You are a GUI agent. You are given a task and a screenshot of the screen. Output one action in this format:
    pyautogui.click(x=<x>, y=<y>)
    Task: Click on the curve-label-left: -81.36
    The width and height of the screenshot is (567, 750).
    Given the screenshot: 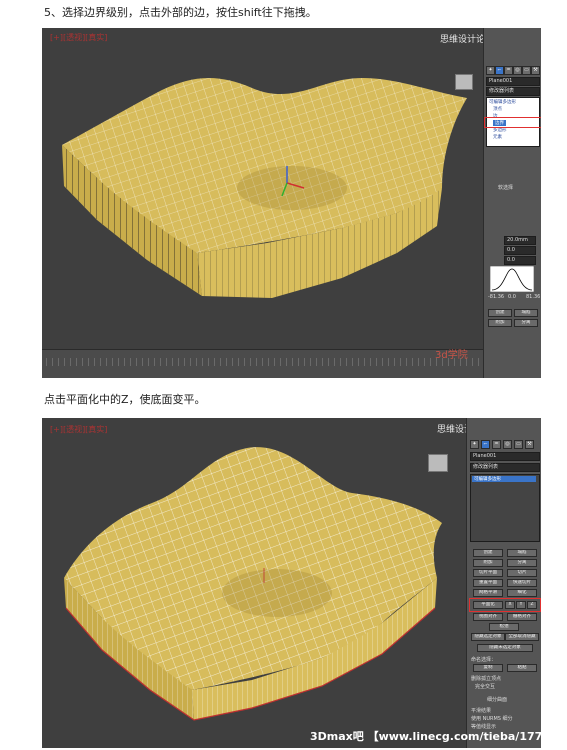 What is the action you would take?
    pyautogui.click(x=496, y=297)
    